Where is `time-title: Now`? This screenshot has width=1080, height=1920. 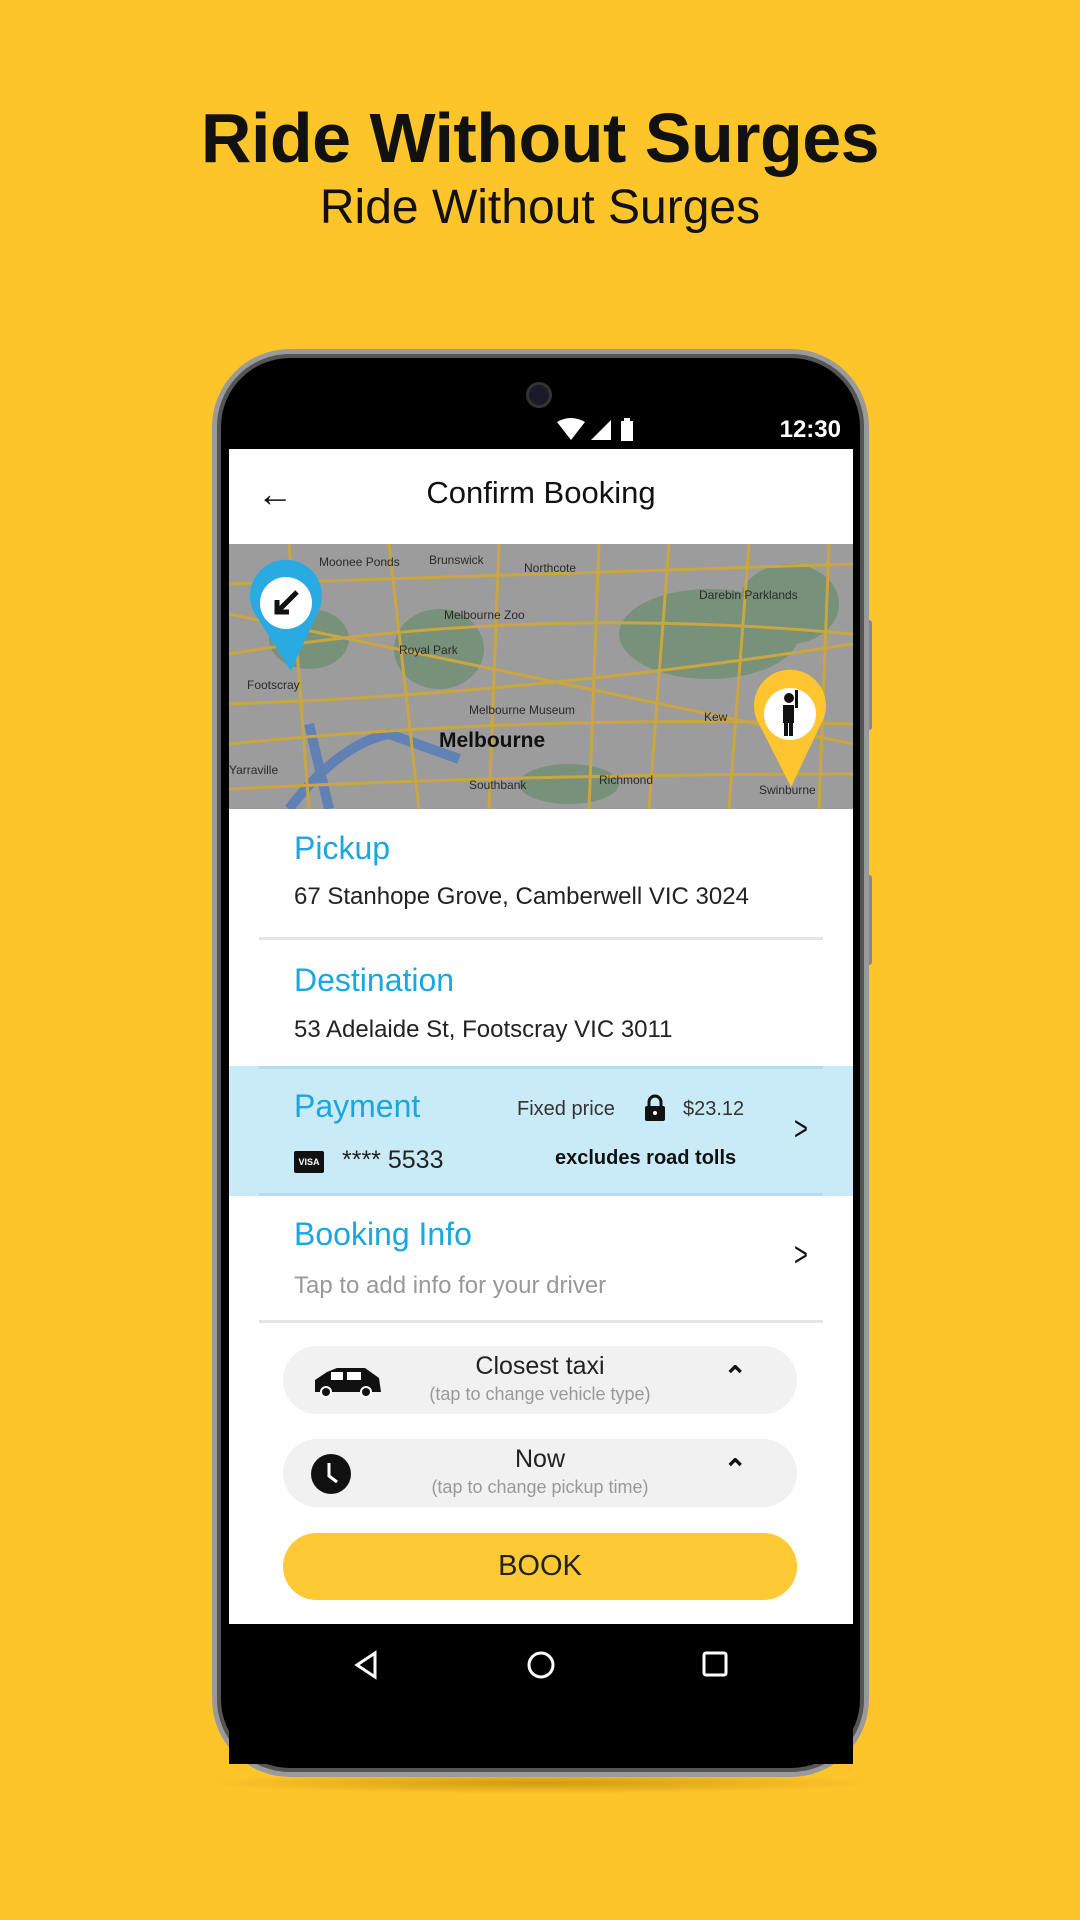 time-title: Now is located at coordinates (539, 1459).